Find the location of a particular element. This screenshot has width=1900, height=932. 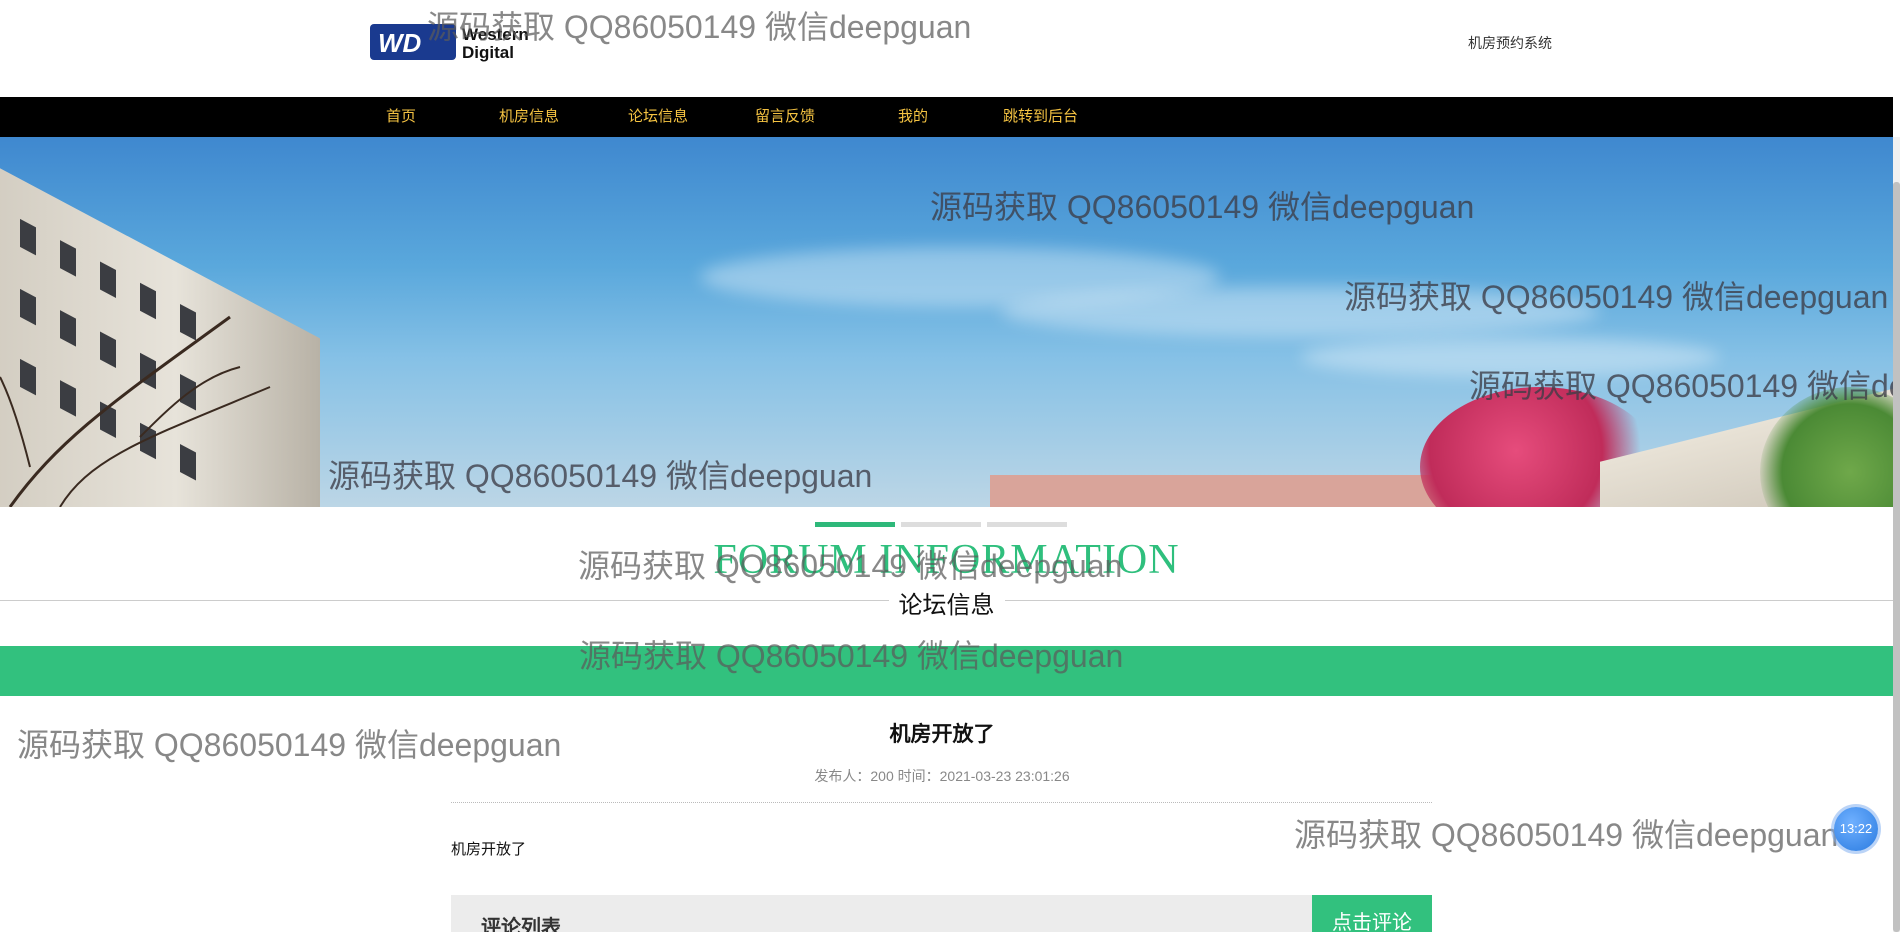

comments-header-bar: 评论列表 点击评论 is located at coordinates (941, 913).